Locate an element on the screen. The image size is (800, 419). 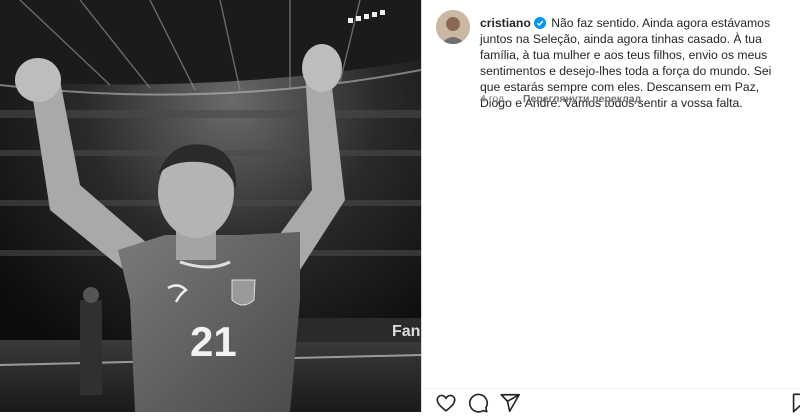
post-meta: 4 год. Переглянути переклад is located at coordinates (560, 99).